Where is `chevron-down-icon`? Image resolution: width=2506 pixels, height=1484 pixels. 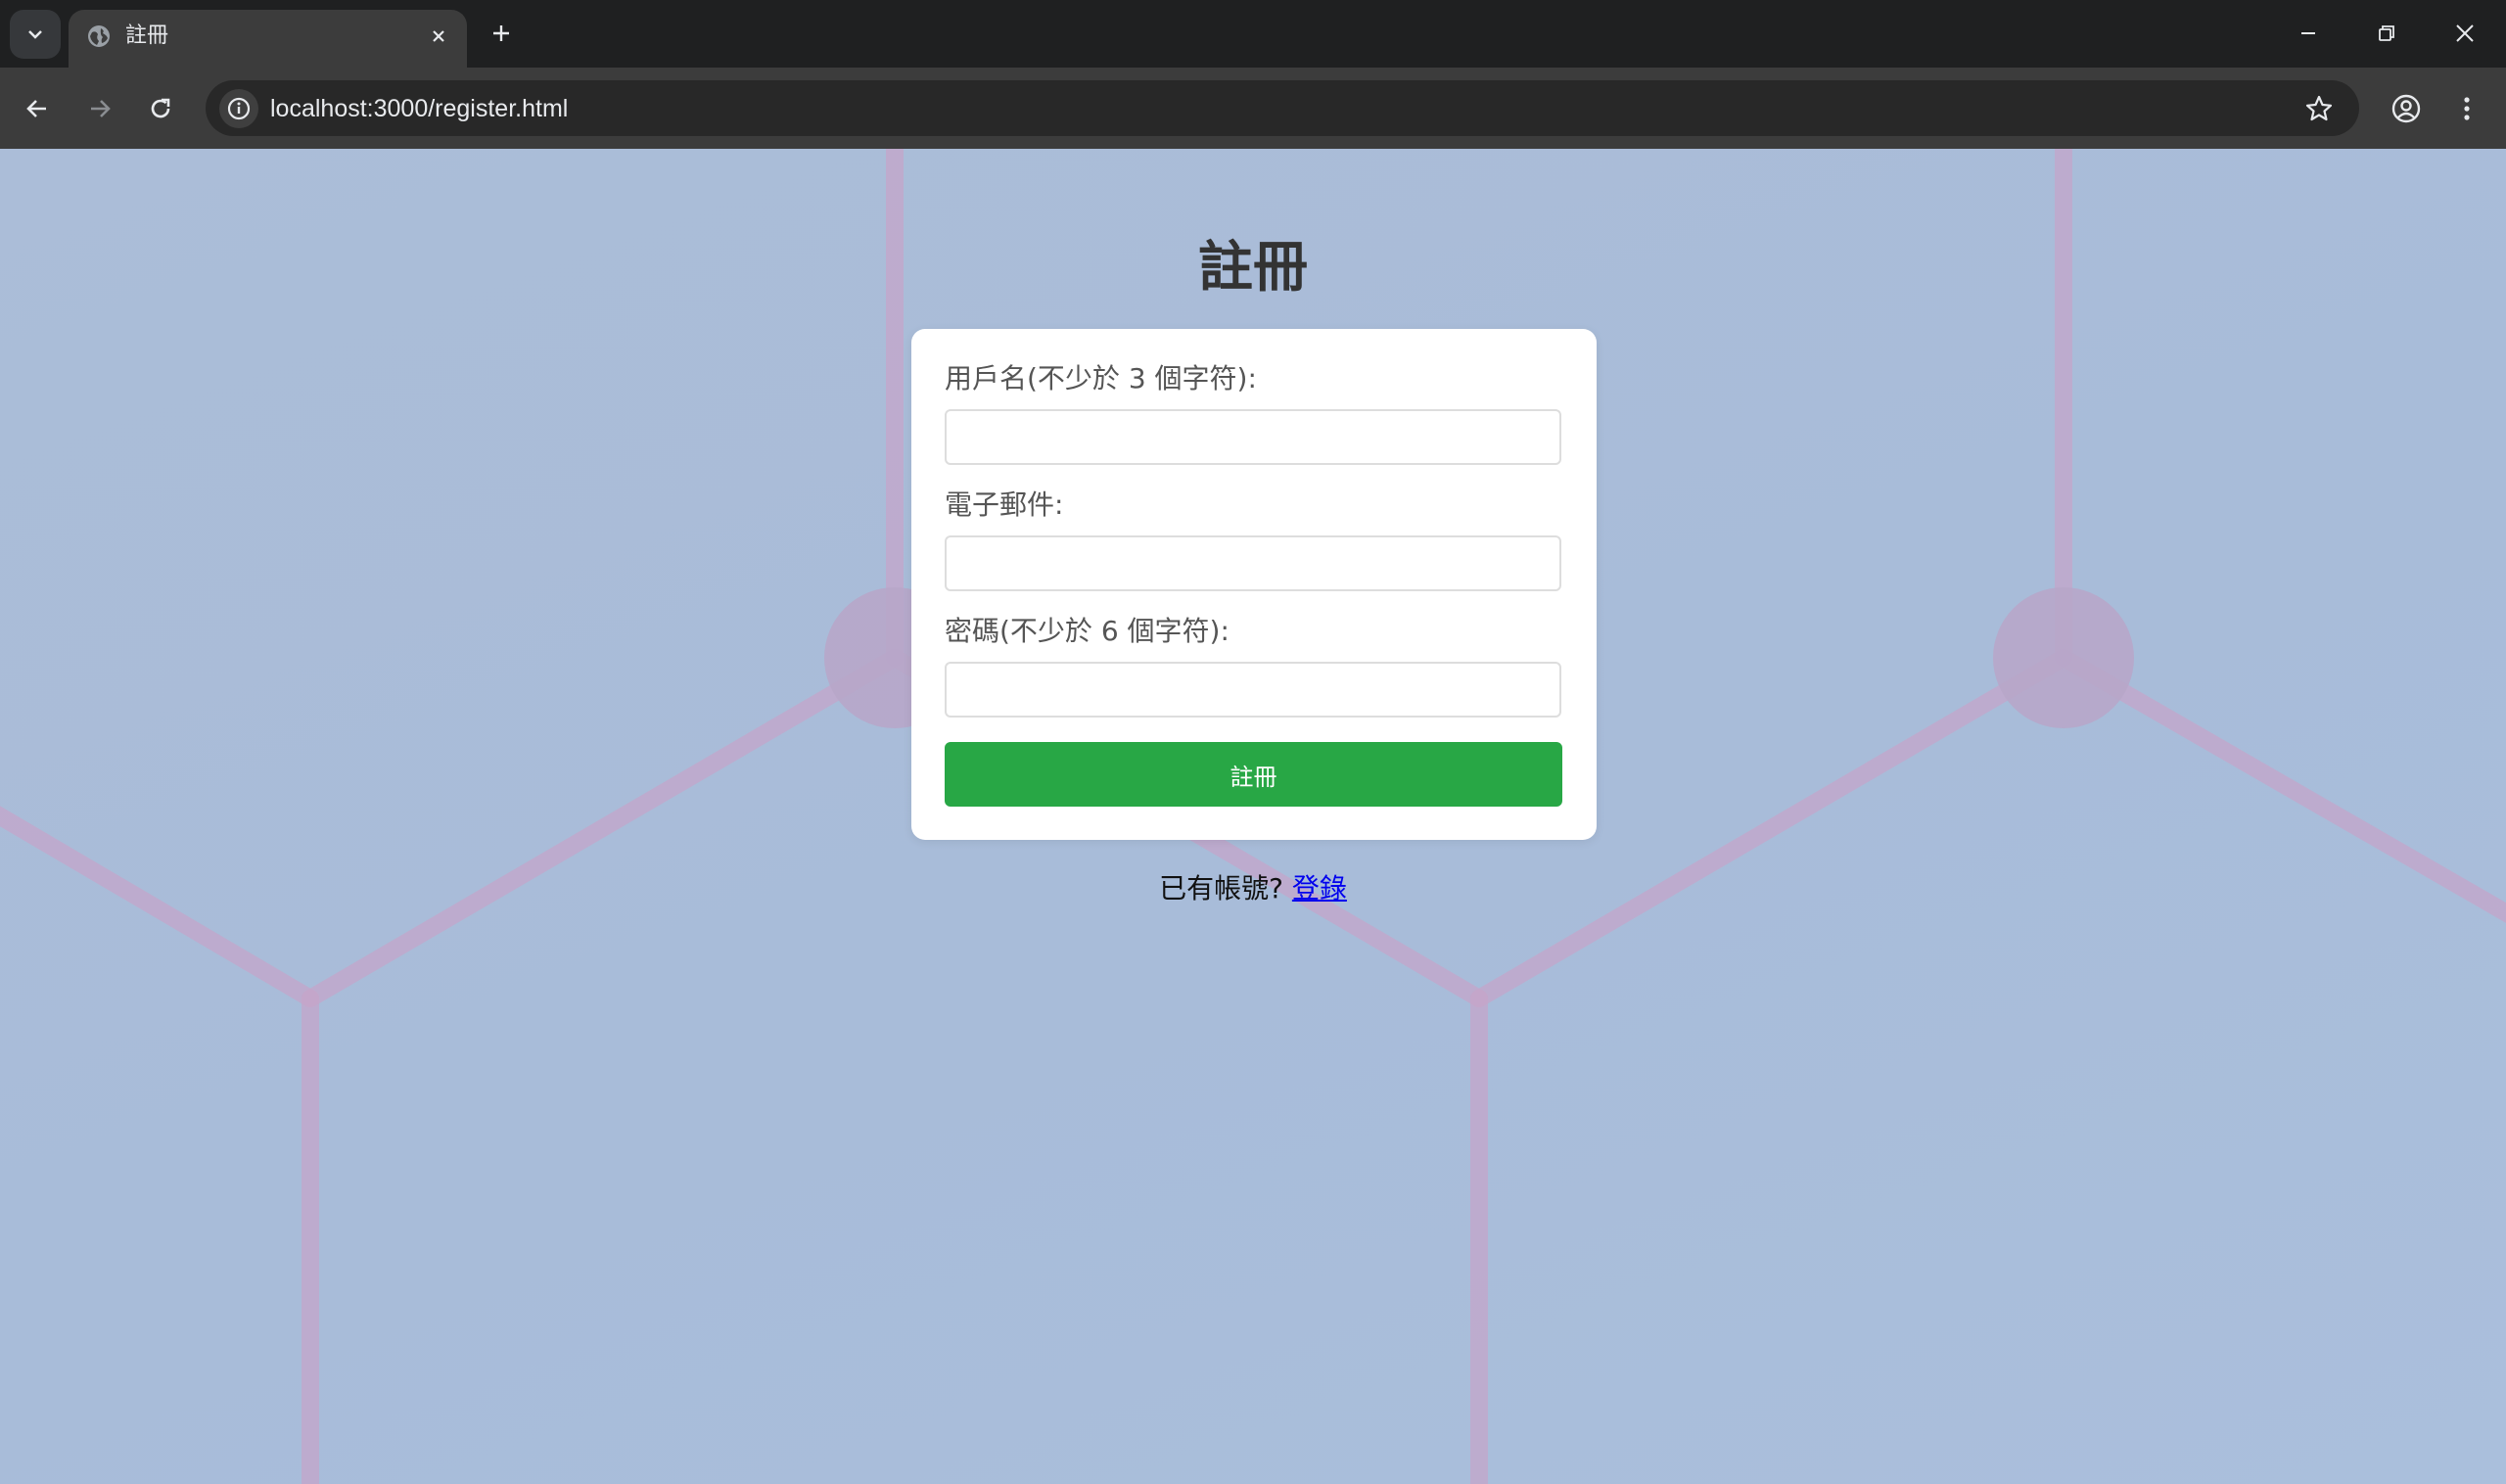
chevron-down-icon is located at coordinates (35, 34).